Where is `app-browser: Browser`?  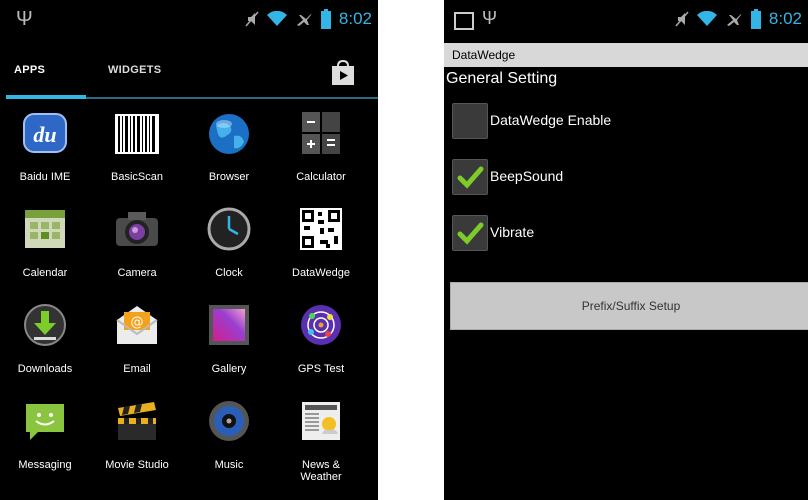 app-browser: Browser is located at coordinates (229, 152).